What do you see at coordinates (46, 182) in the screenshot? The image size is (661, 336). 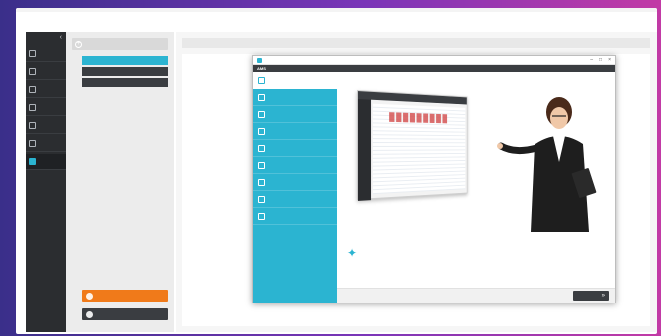 I see `main-nav: ‹` at bounding box center [46, 182].